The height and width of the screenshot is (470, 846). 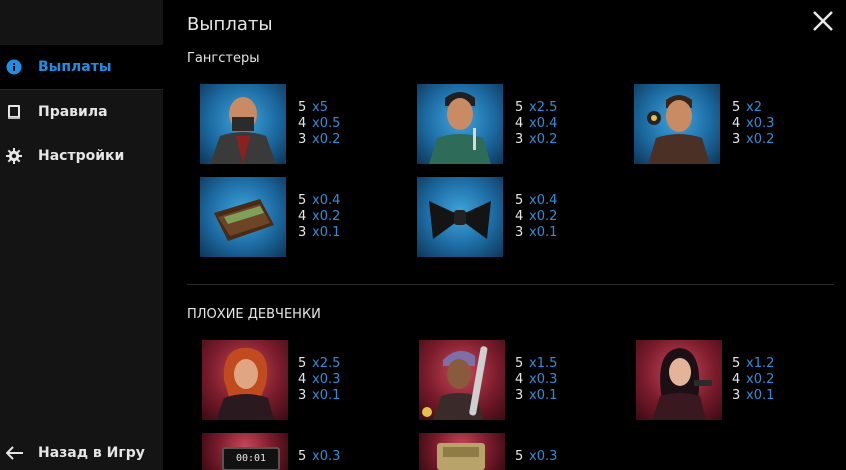 I want to click on back-to-game-button: Назад в Игру, so click(x=81, y=453).